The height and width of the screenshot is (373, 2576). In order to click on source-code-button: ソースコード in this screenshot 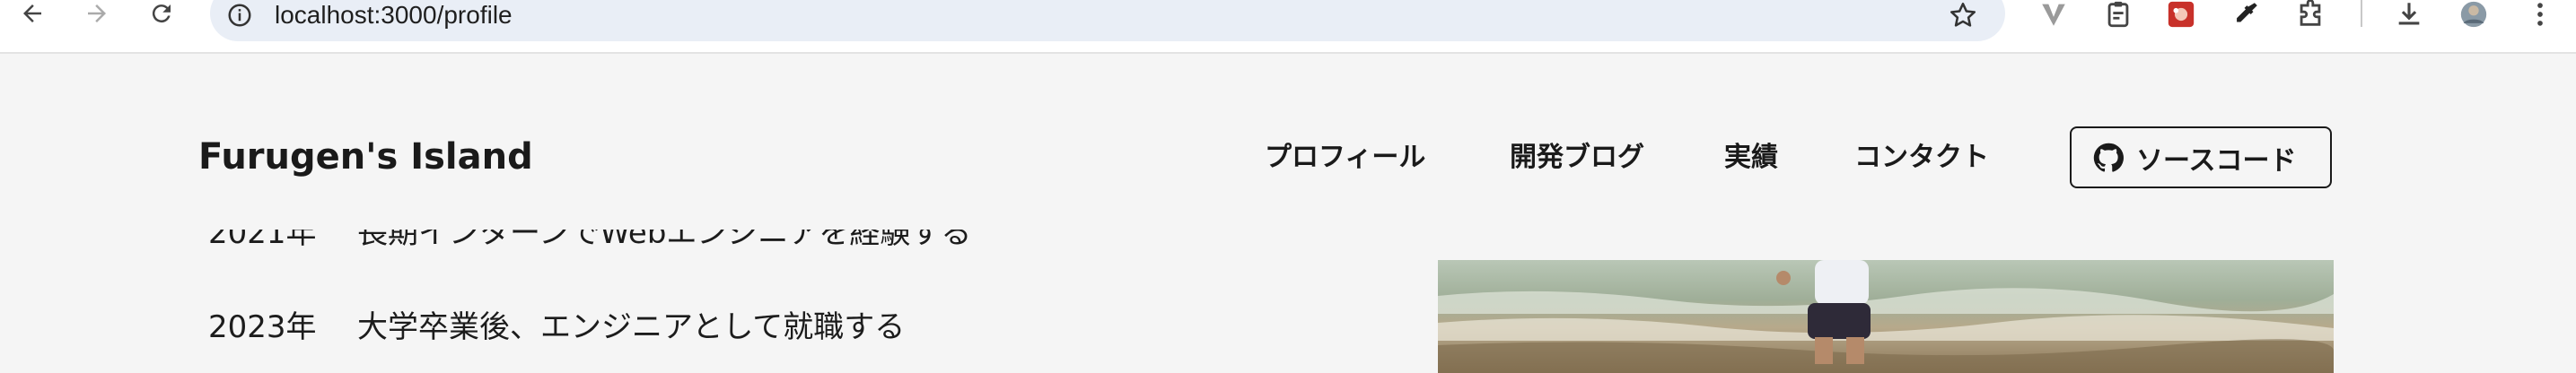, I will do `click(2201, 157)`.